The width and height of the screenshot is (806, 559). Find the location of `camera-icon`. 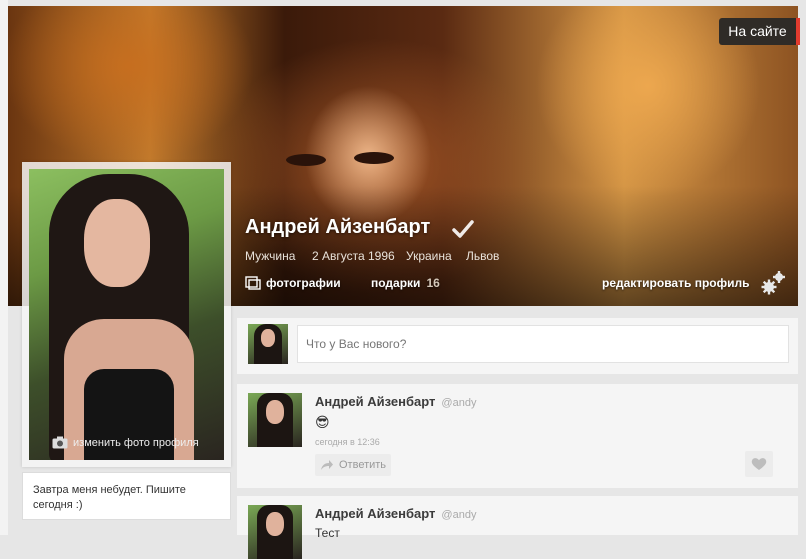

camera-icon is located at coordinates (60, 442).